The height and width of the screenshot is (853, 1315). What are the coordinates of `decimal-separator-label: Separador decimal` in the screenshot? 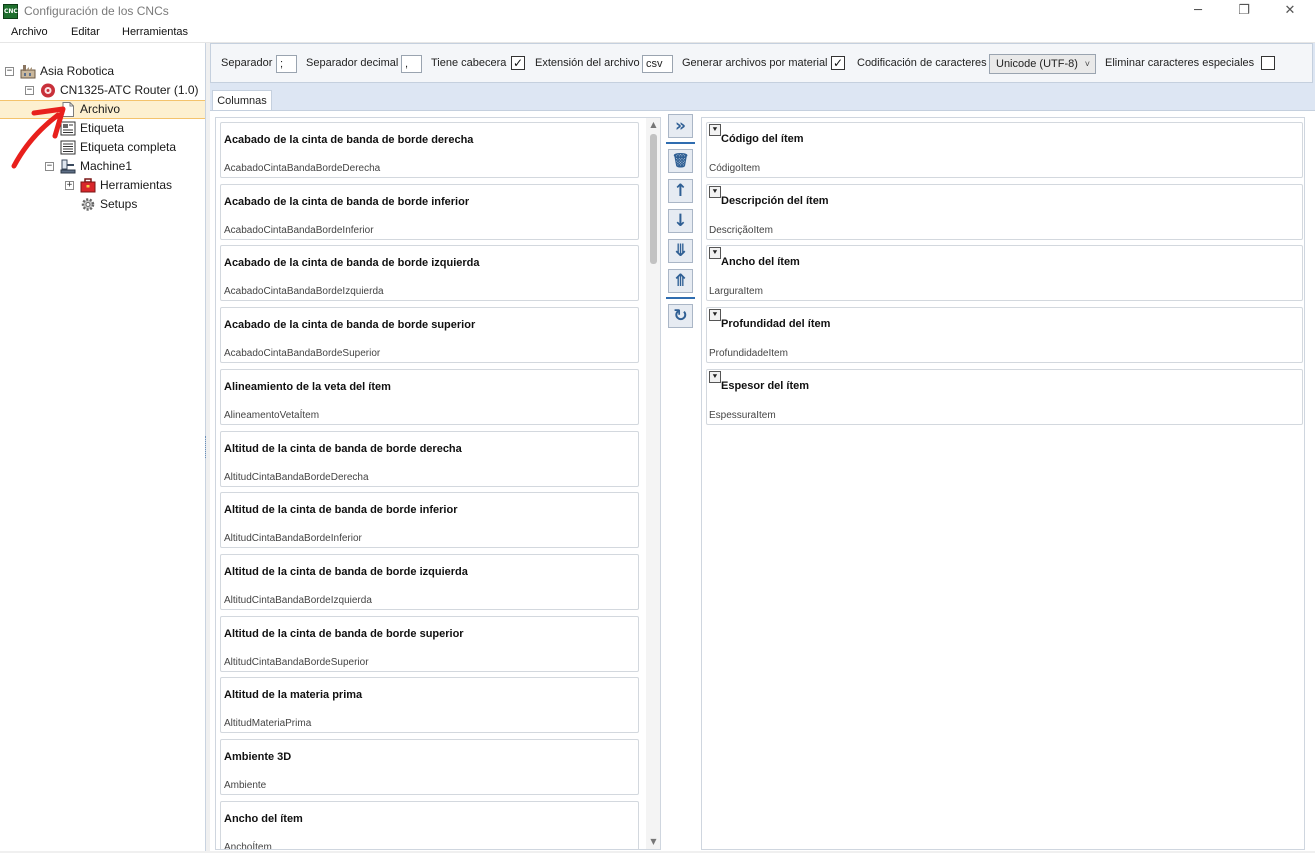 It's located at (352, 63).